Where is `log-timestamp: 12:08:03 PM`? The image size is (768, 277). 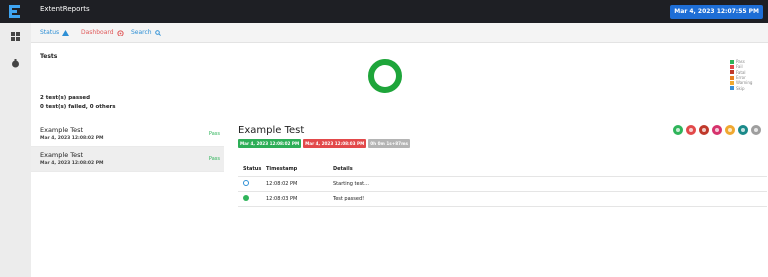 log-timestamp: 12:08:03 PM is located at coordinates (299, 199).